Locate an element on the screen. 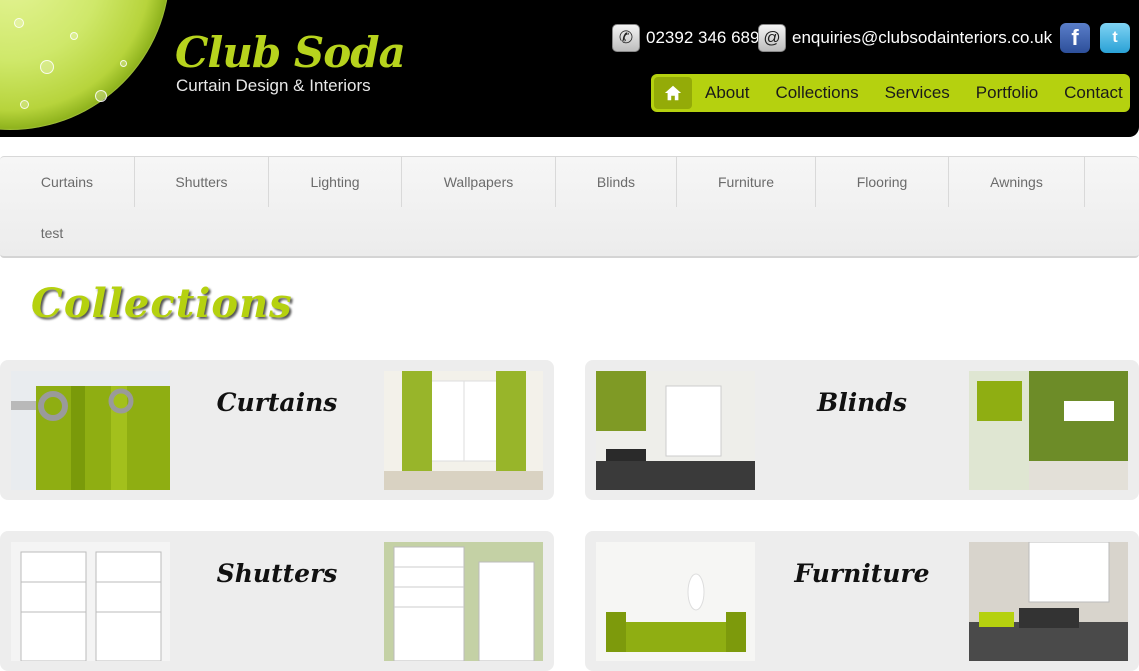  at-sign-icon: @ is located at coordinates (772, 38).